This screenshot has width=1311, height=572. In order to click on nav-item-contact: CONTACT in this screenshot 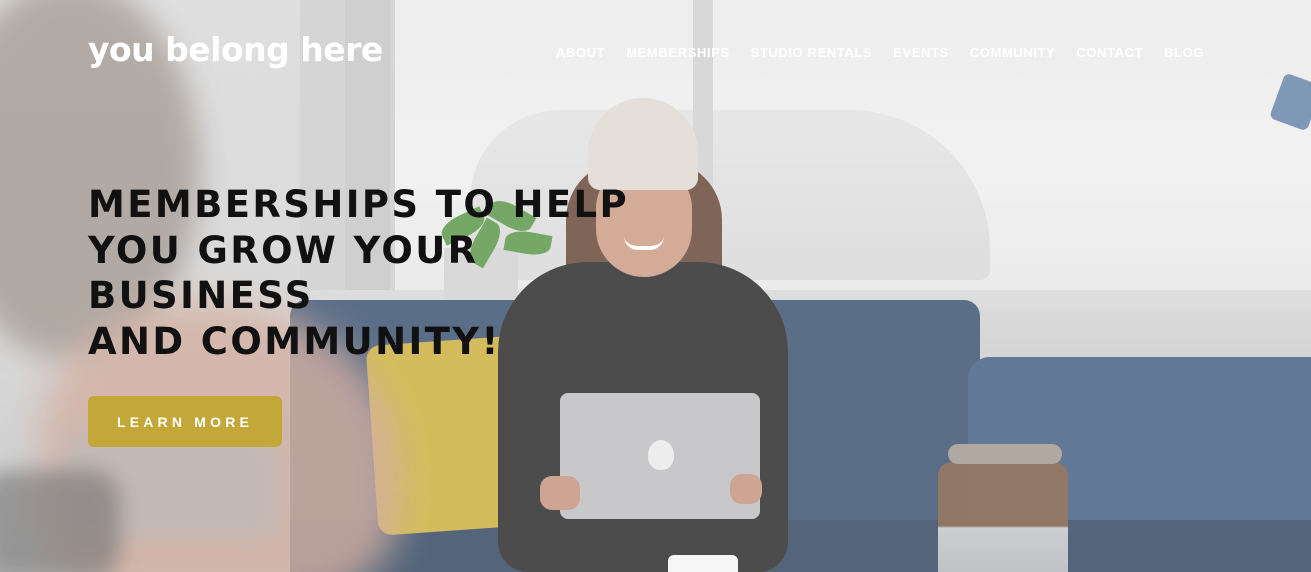, I will do `click(1109, 53)`.